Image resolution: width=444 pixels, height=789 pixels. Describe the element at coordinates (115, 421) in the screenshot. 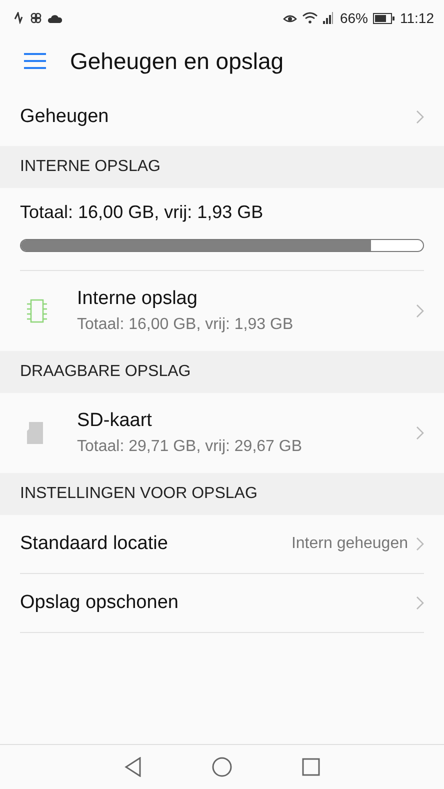

I see `item-title: SD-kaart` at that location.